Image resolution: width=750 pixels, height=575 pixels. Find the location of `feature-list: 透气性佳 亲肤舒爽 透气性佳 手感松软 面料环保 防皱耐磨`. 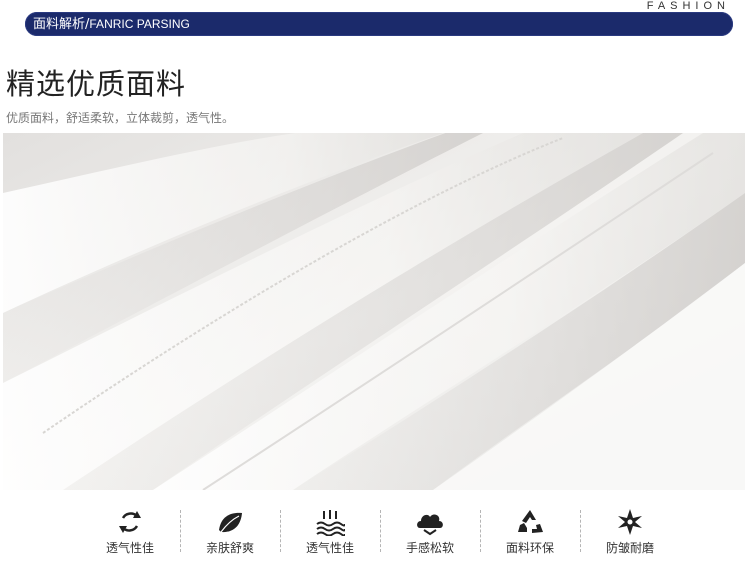

feature-list: 透气性佳 亲肤舒爽 透气性佳 手感松软 面料环保 防皱耐磨 is located at coordinates (380, 532).